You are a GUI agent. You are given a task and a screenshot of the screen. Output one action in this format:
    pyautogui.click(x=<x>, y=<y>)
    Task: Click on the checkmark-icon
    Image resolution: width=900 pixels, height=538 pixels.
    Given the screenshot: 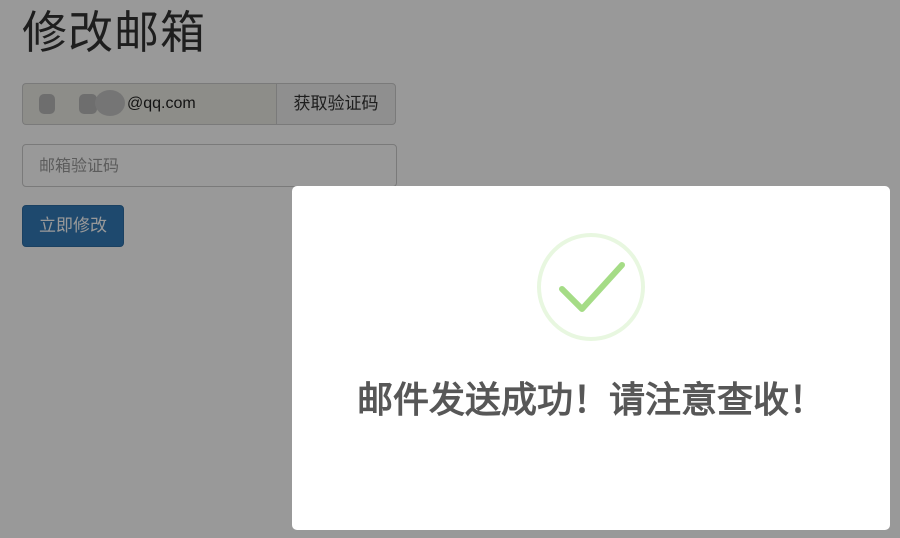 What is the action you would take?
    pyautogui.click(x=591, y=287)
    